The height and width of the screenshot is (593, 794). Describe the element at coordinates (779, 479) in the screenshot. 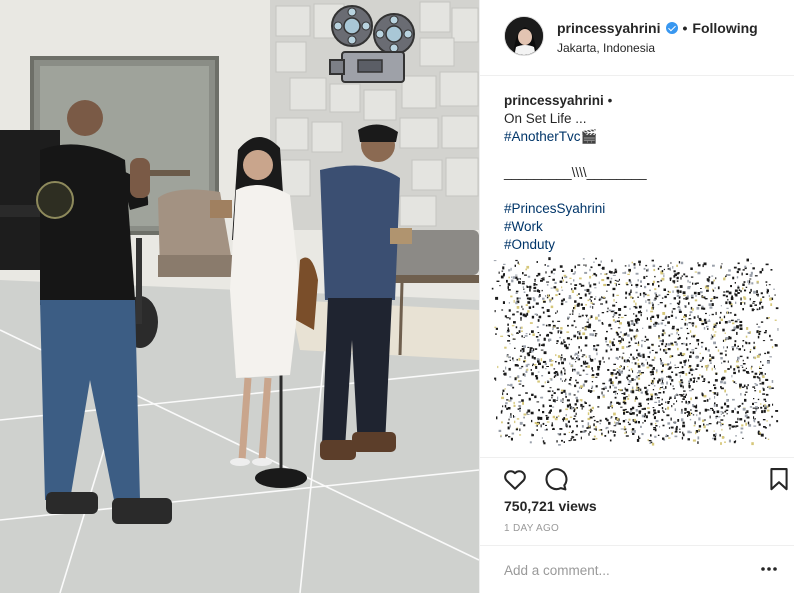

I see `bookmark-icon` at that location.